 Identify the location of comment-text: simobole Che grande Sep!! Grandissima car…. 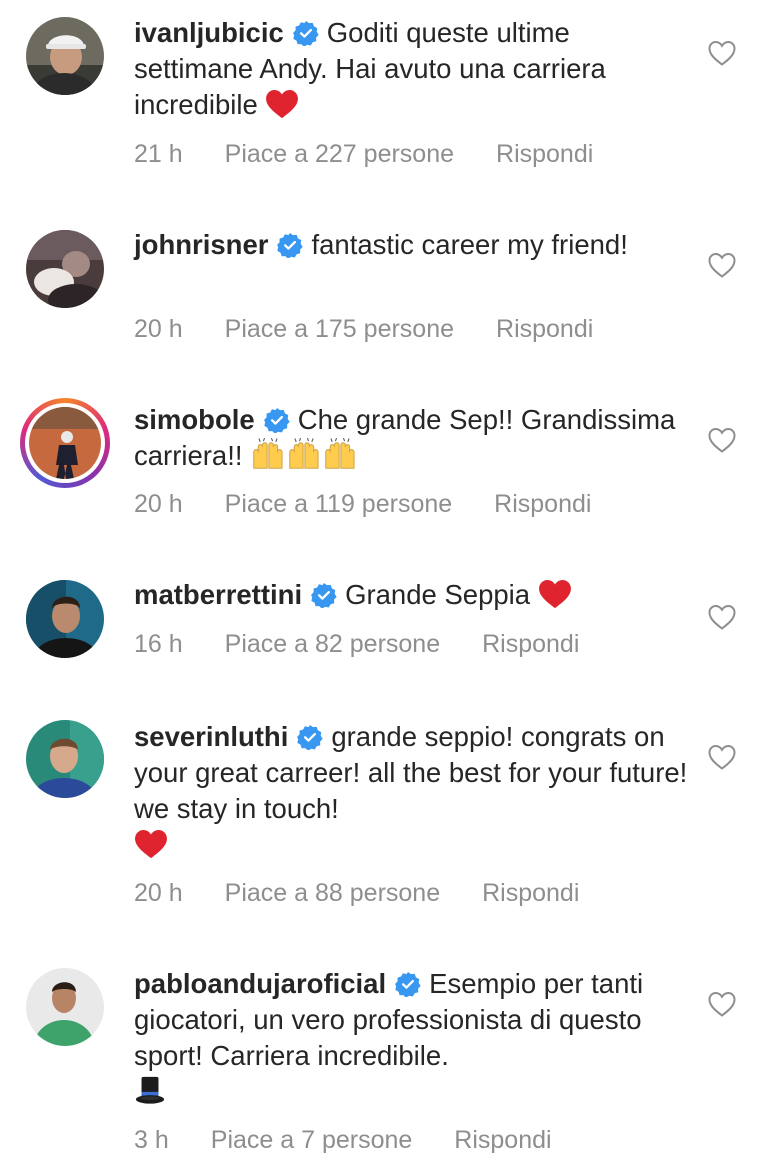
(414, 438).